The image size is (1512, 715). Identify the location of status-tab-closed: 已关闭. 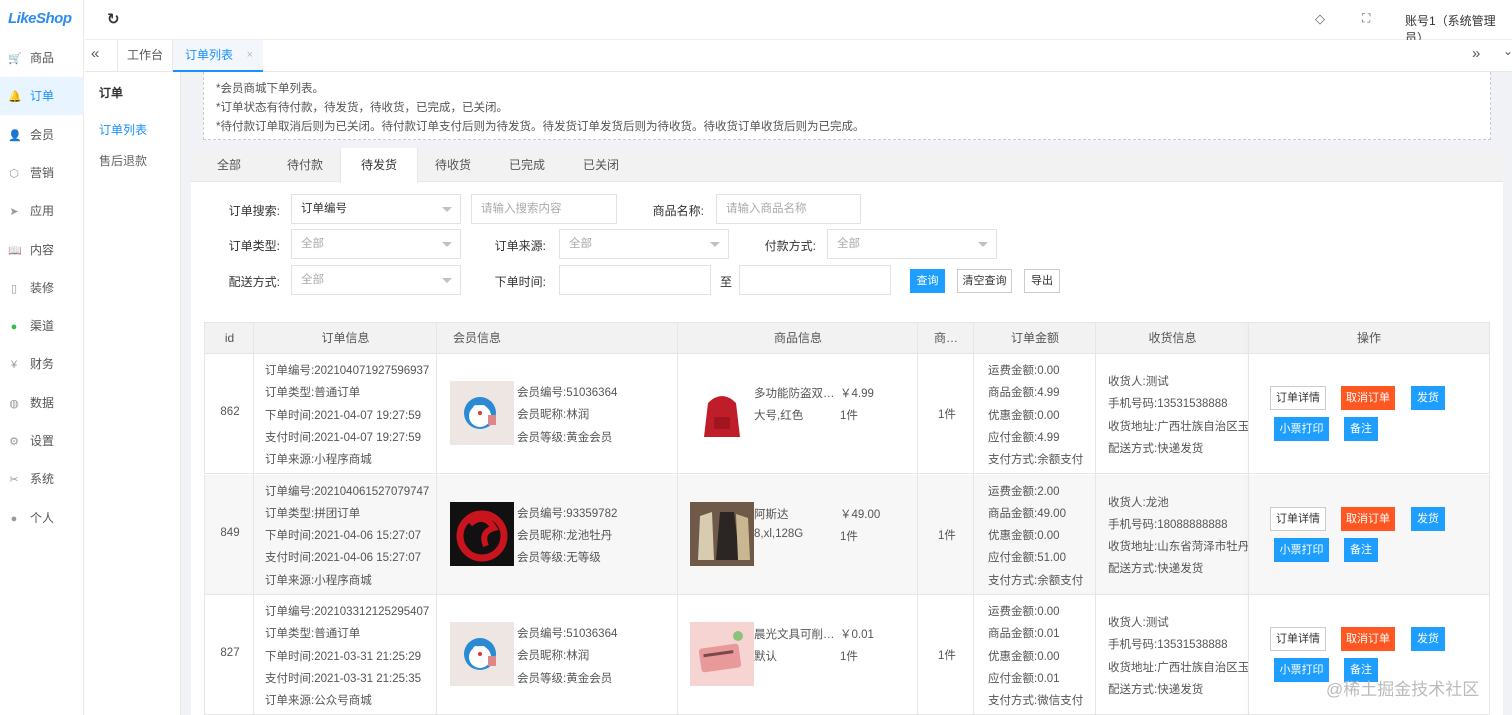
(601, 165).